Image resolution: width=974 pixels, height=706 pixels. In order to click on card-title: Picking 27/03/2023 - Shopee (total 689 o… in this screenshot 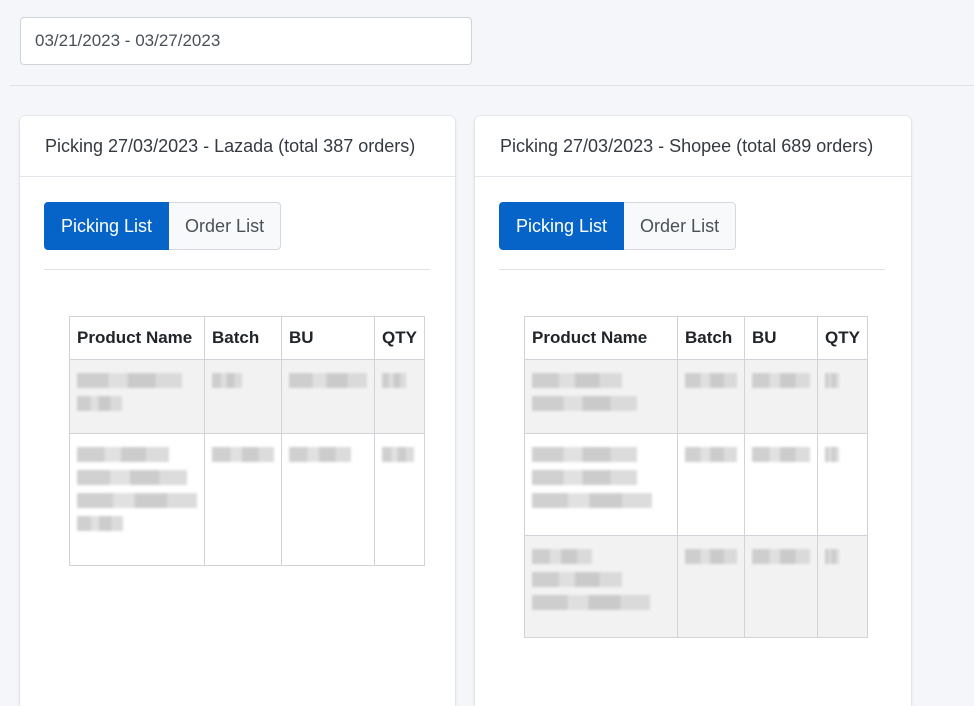, I will do `click(693, 146)`.